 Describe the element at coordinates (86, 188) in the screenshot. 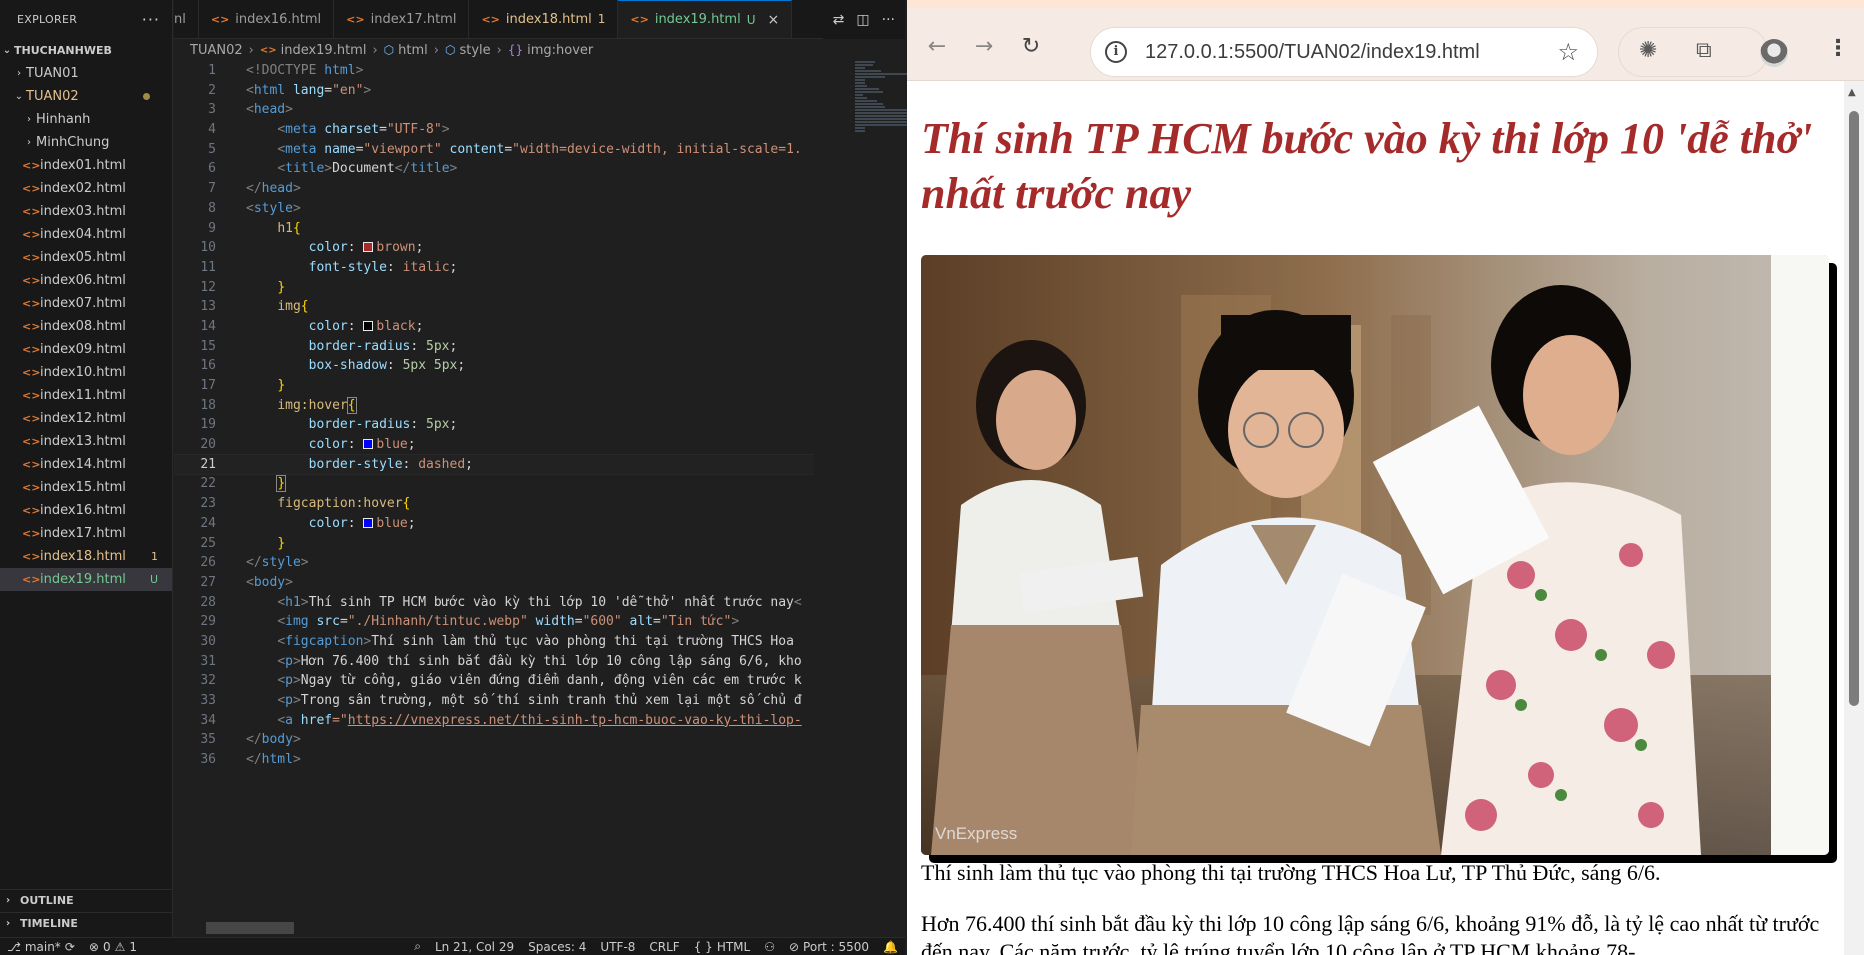

I see `file-item: <> index02.html` at that location.